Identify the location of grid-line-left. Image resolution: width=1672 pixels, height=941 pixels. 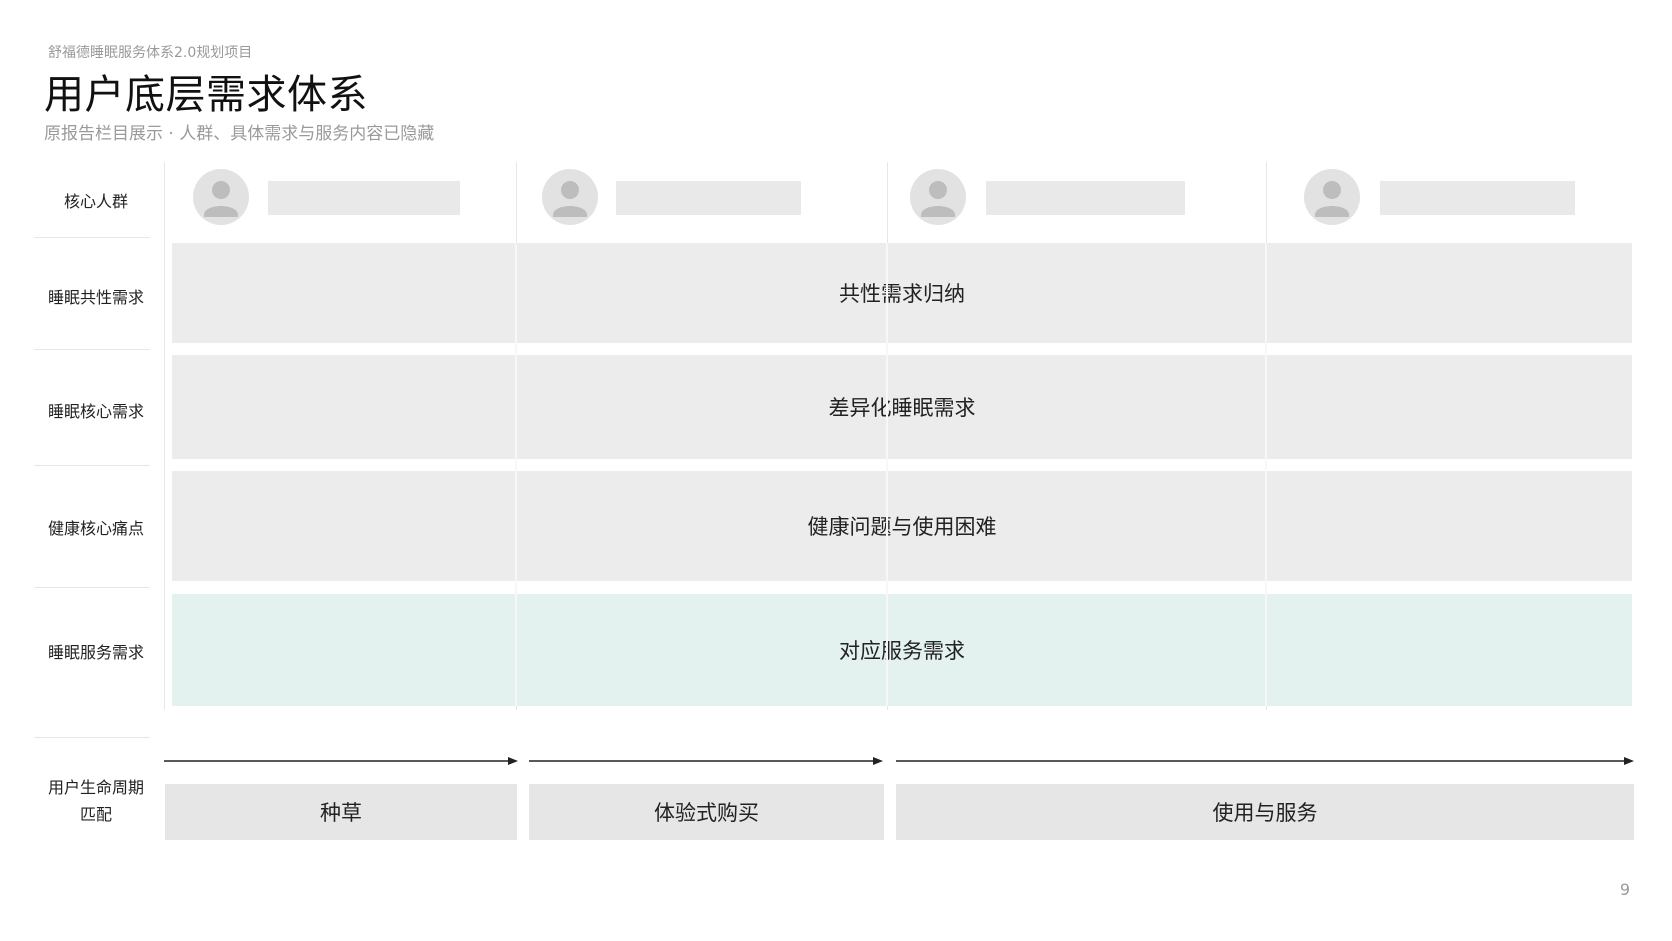
(164, 436).